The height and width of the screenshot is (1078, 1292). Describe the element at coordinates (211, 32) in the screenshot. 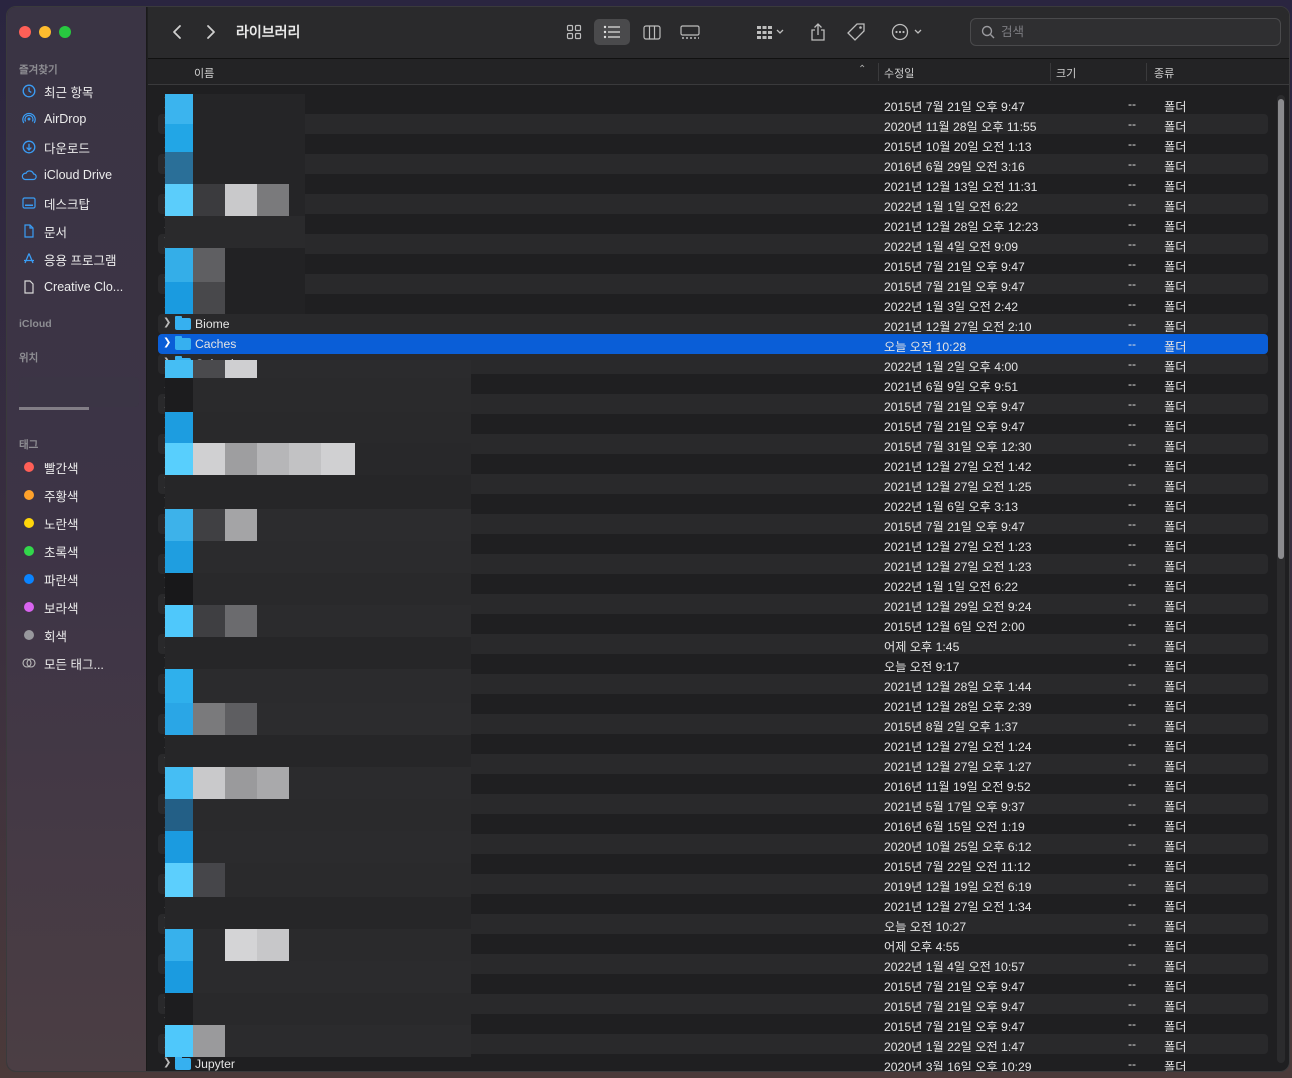

I see `forward-button` at that location.